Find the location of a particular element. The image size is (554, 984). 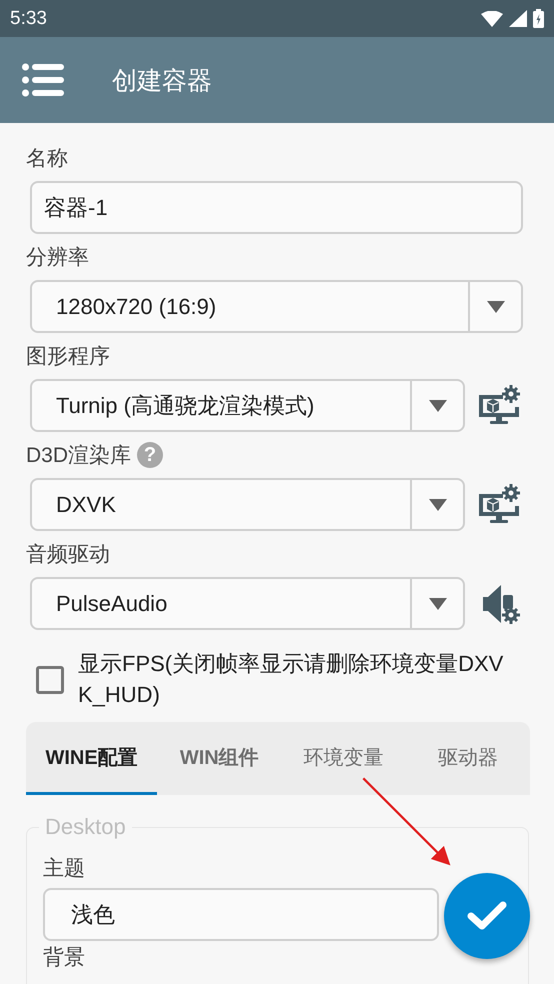

tab: 环境变量 is located at coordinates (343, 758).